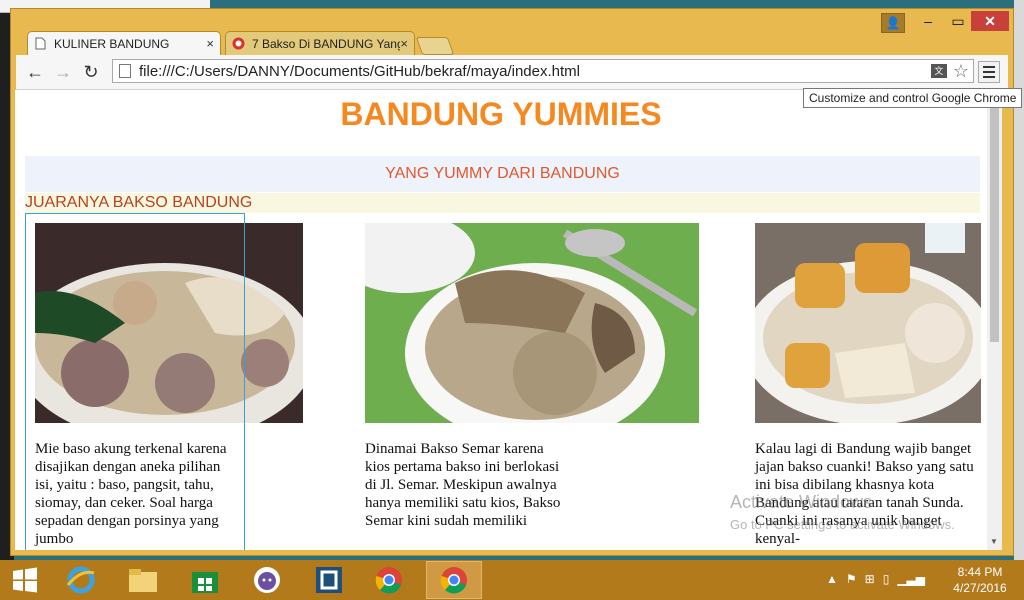 The image size is (1024, 600). Describe the element at coordinates (435, 46) in the screenshot. I see `new-tab-button` at that location.